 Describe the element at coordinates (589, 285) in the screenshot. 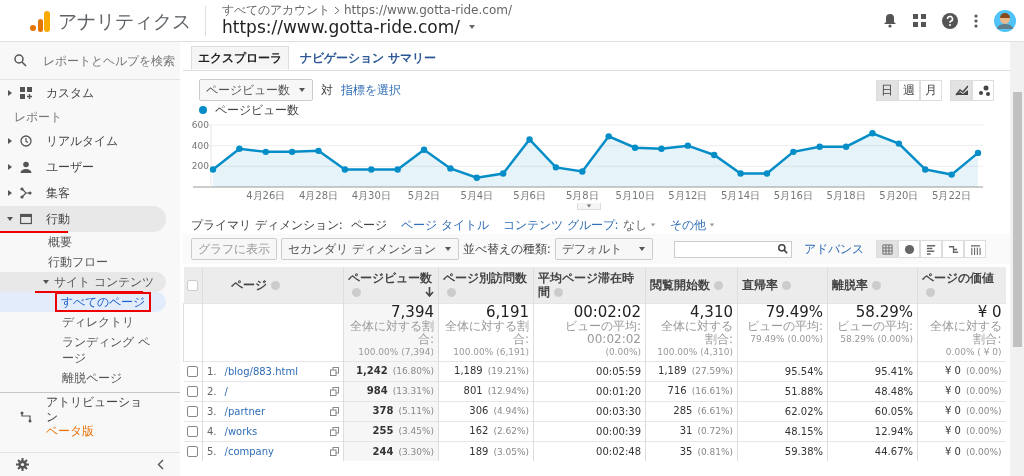

I see `column-header: 平均ページ滞在時間` at that location.